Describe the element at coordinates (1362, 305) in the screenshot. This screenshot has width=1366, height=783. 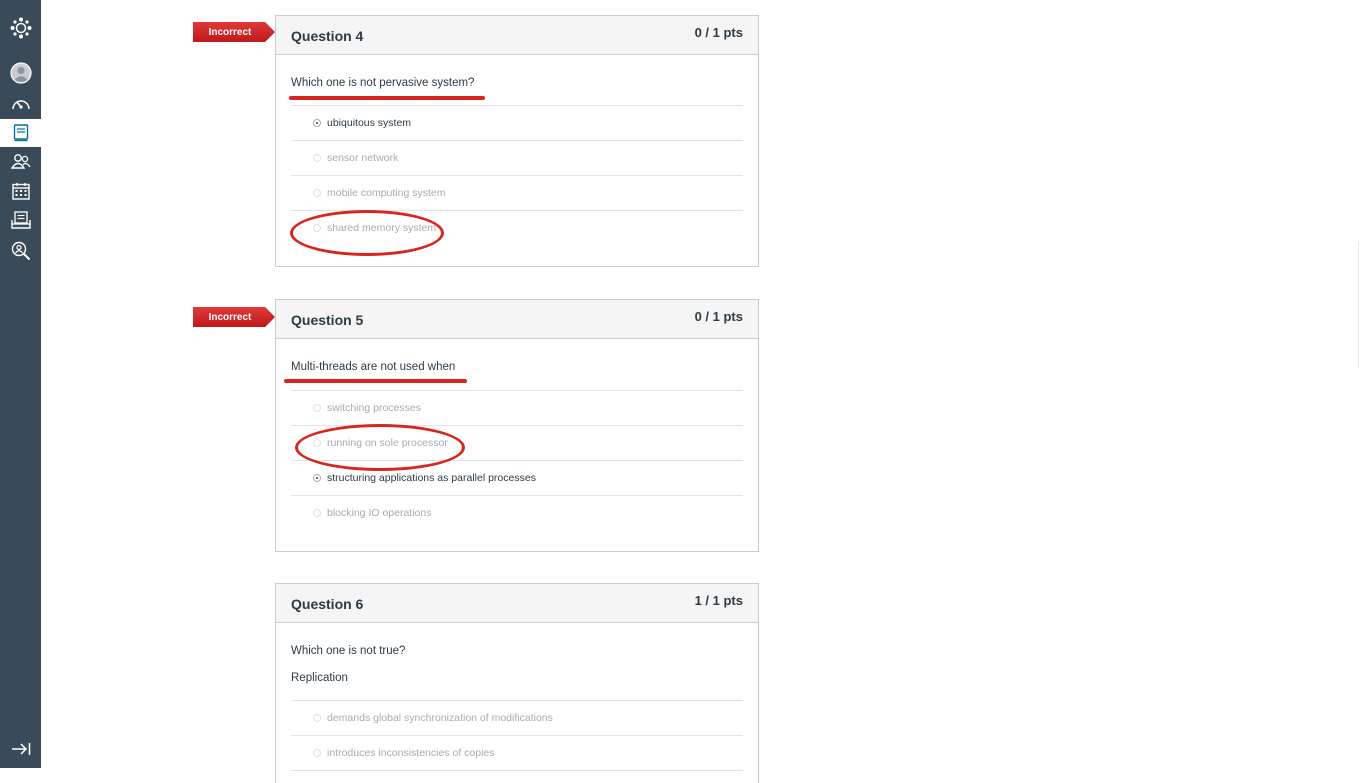
I see `scrollbar` at that location.